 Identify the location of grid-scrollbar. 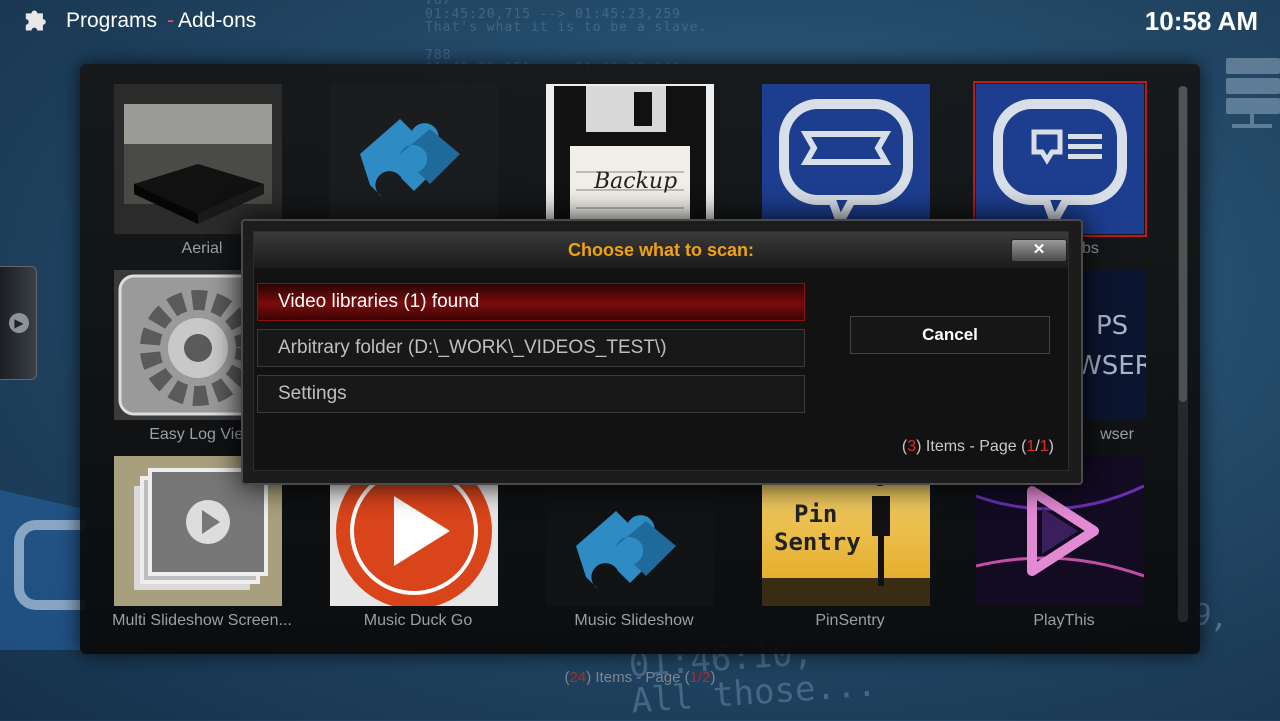
(1183, 354).